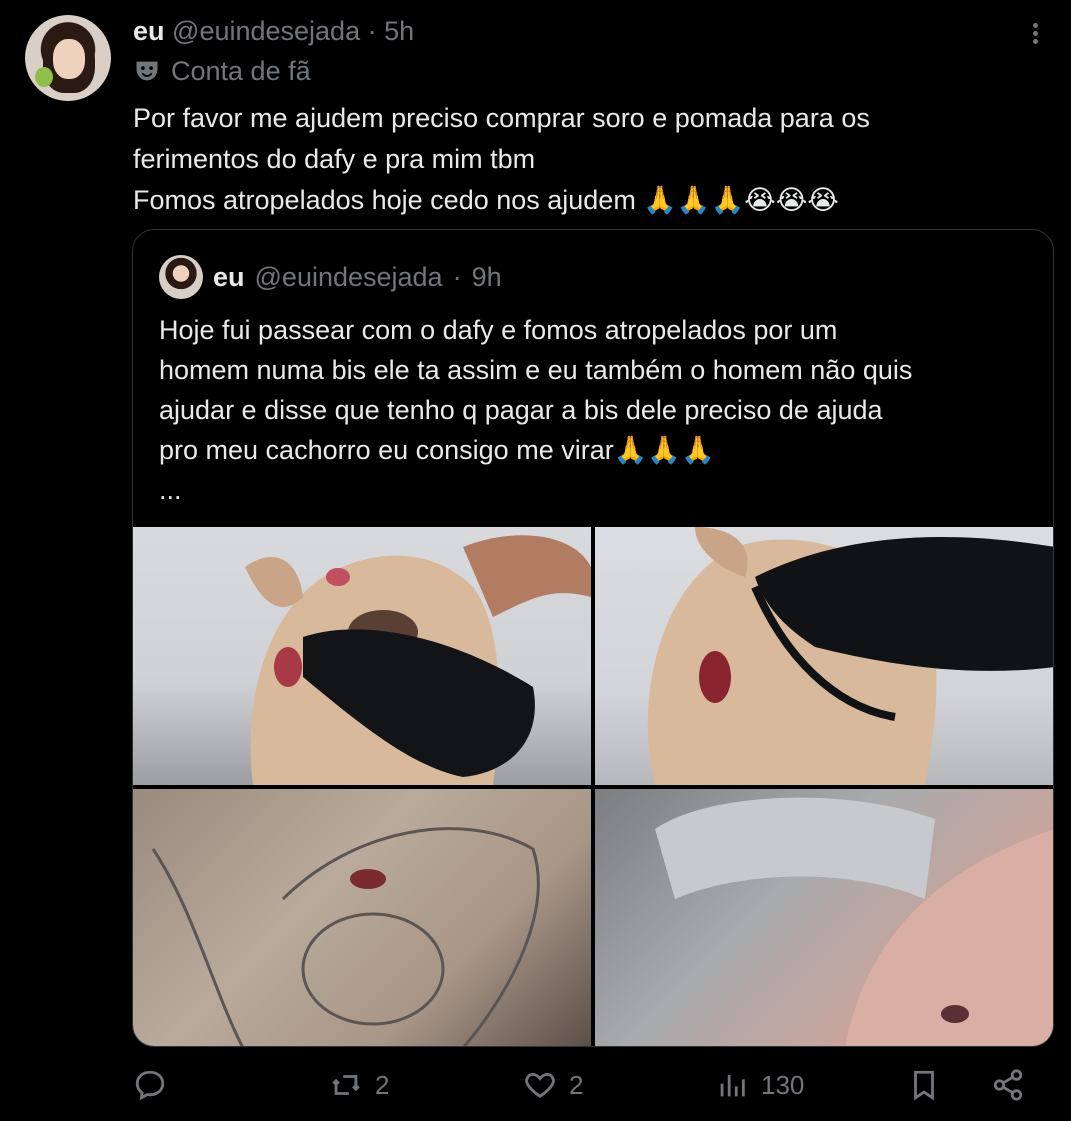 This screenshot has height=1121, width=1071. Describe the element at coordinates (783, 1084) in the screenshot. I see `views-count: 130` at that location.